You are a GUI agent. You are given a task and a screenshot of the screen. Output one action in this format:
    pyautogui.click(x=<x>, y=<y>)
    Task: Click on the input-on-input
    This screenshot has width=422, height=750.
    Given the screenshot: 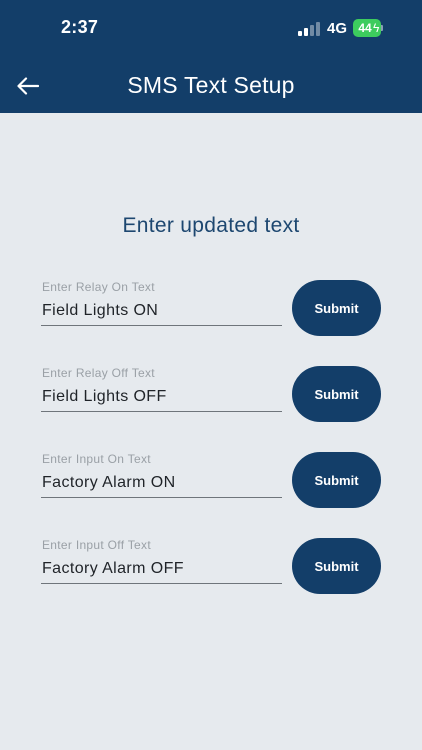 What is the action you would take?
    pyautogui.click(x=161, y=484)
    